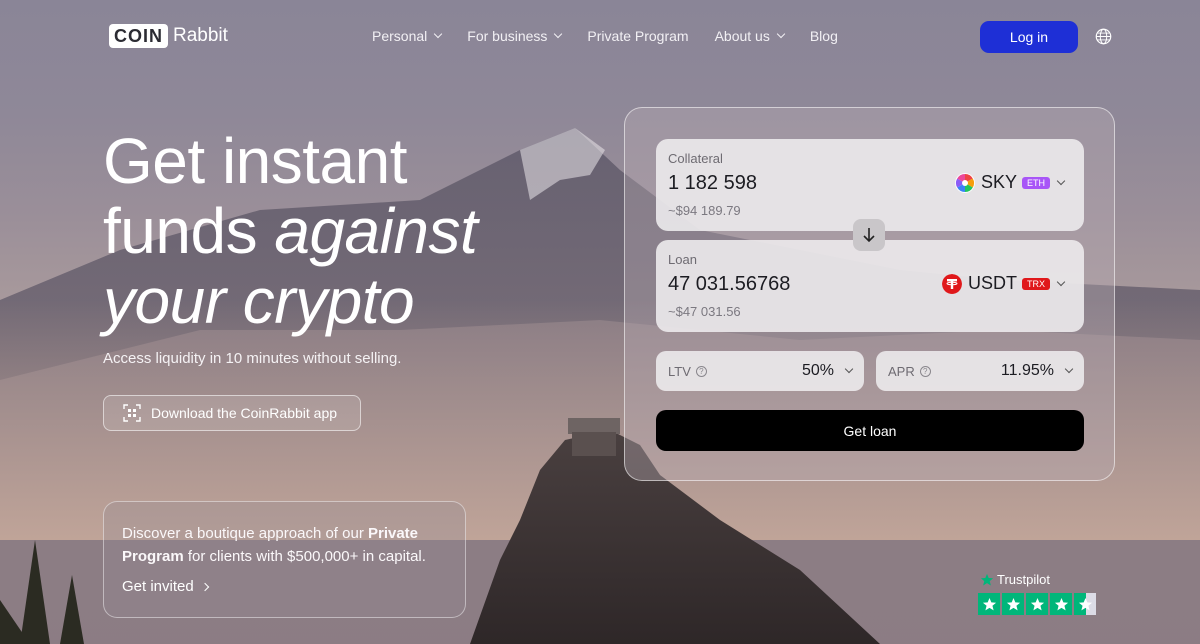 This screenshot has height=644, width=1200. What do you see at coordinates (259, 301) in the screenshot?
I see `hero-title-line3: your crypto` at bounding box center [259, 301].